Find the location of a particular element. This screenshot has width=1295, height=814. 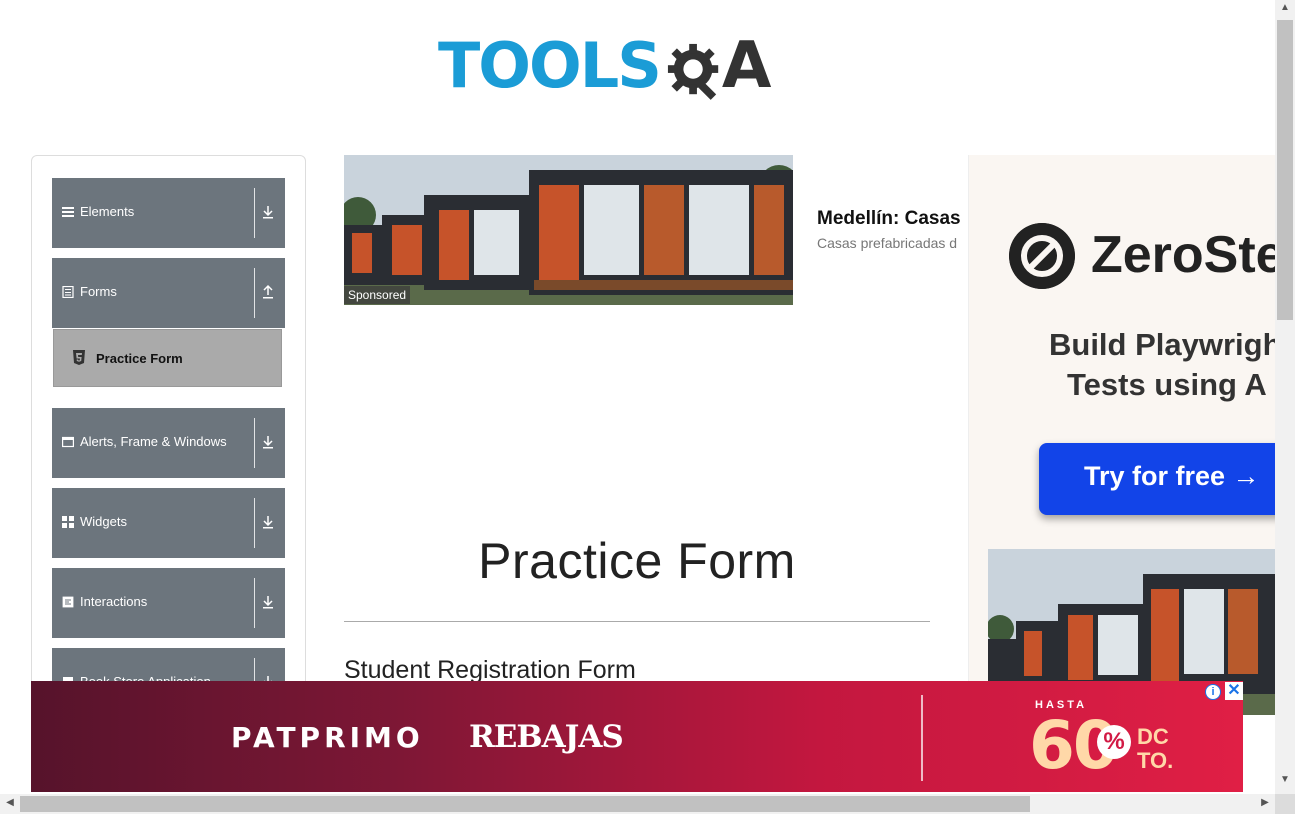

sidebar-group-widgets: Widgets is located at coordinates (168, 523).